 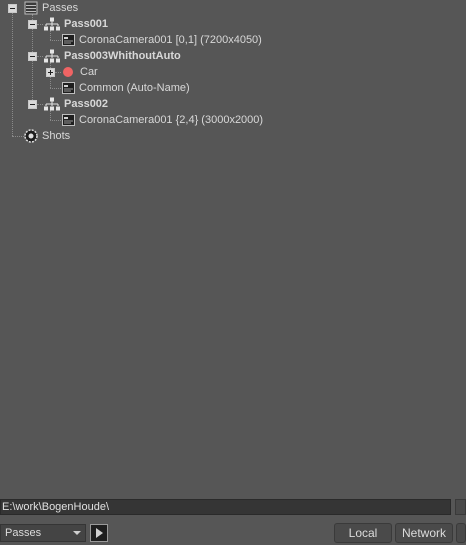 I want to click on expand-toggle, so click(x=50, y=72).